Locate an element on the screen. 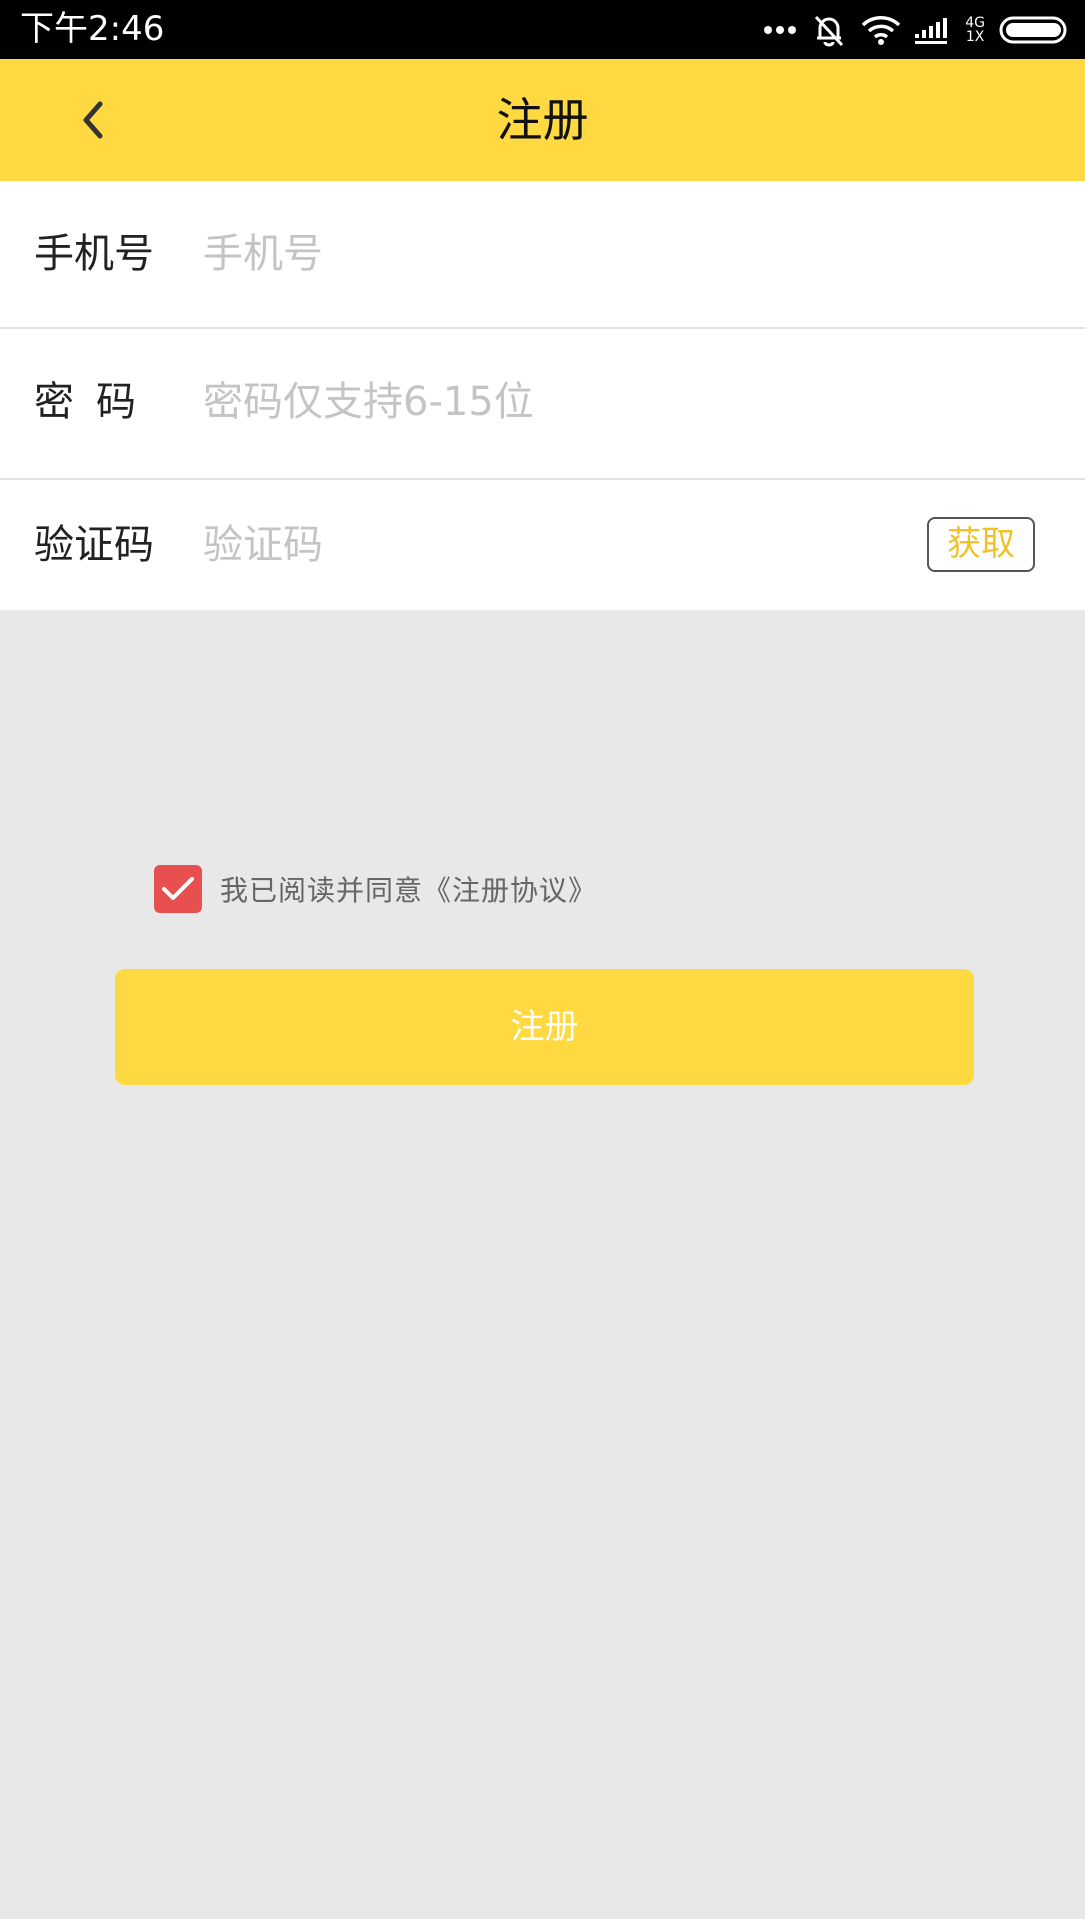 The width and height of the screenshot is (1085, 1919). get-code-button: 获取 is located at coordinates (981, 544).